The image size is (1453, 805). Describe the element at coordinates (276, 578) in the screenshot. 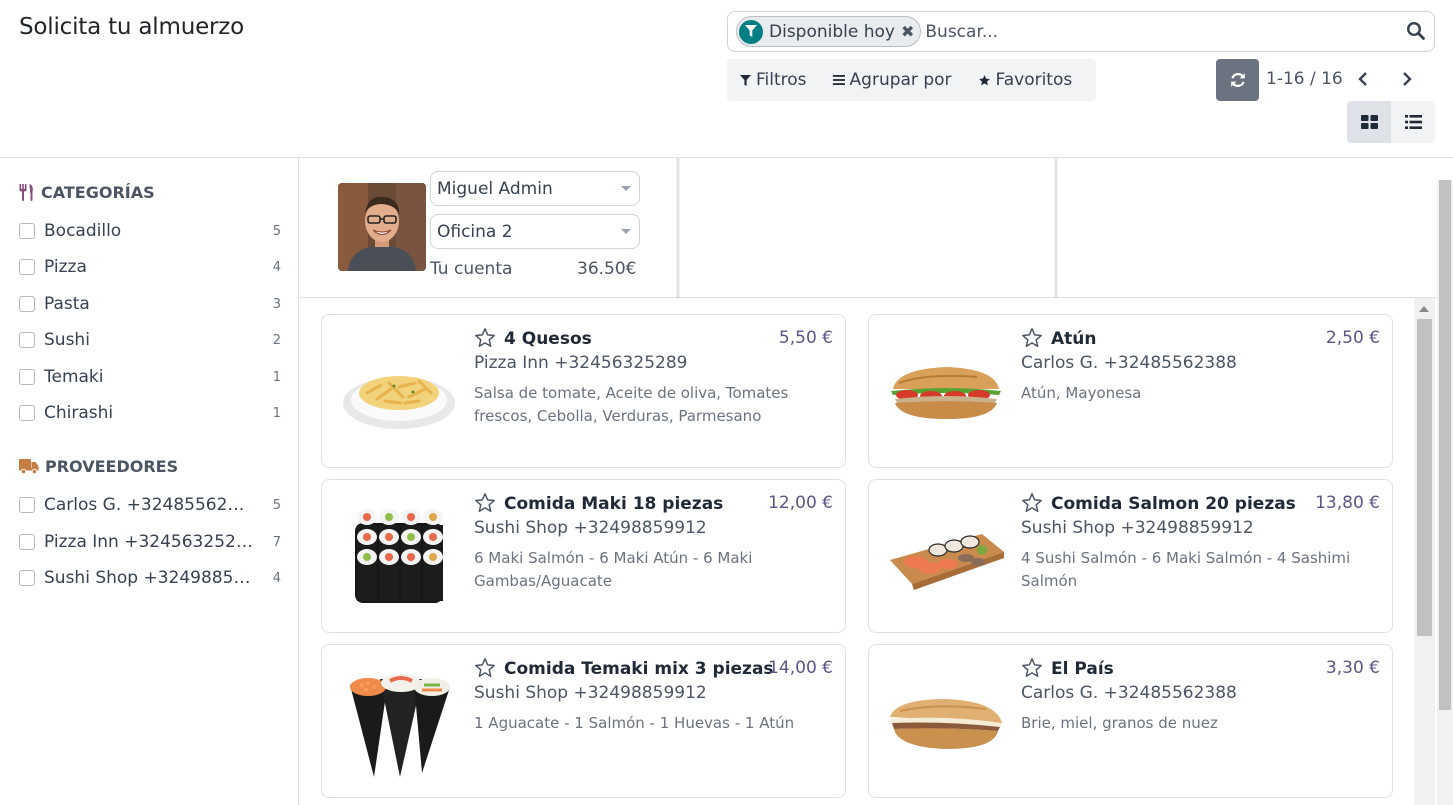

I see `supplier-count: 4` at that location.